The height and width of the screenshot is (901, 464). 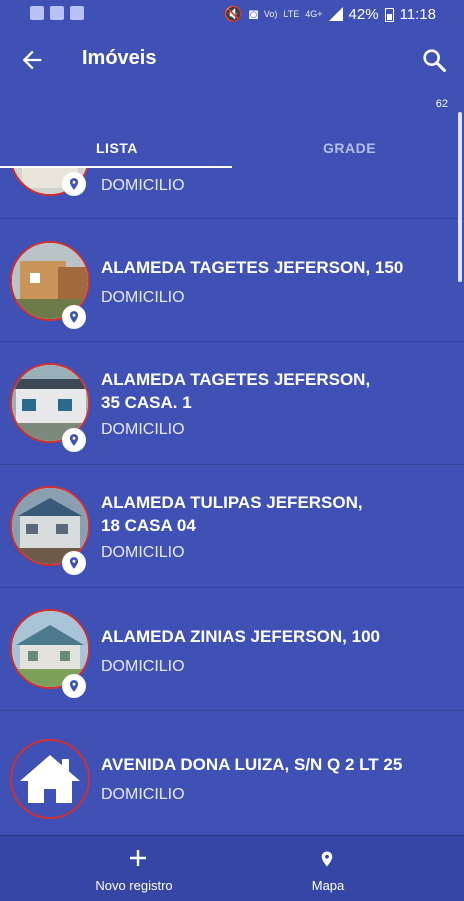 What do you see at coordinates (253, 14) in the screenshot?
I see `data-saver-icon: ◙` at bounding box center [253, 14].